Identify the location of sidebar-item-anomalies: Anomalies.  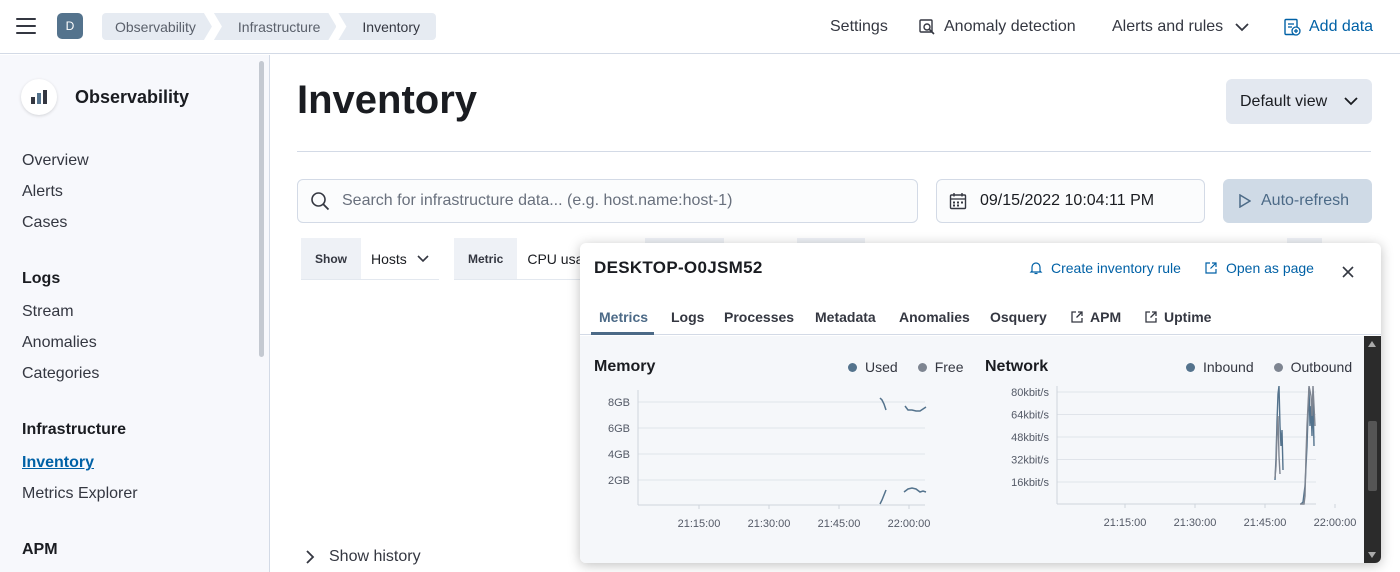
(59, 343).